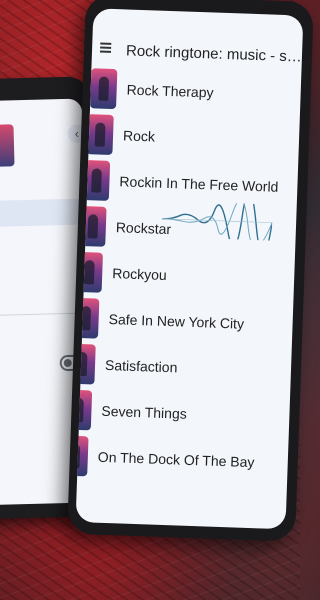 The width and height of the screenshot is (320, 600). I want to click on toggle-knob, so click(67, 363).